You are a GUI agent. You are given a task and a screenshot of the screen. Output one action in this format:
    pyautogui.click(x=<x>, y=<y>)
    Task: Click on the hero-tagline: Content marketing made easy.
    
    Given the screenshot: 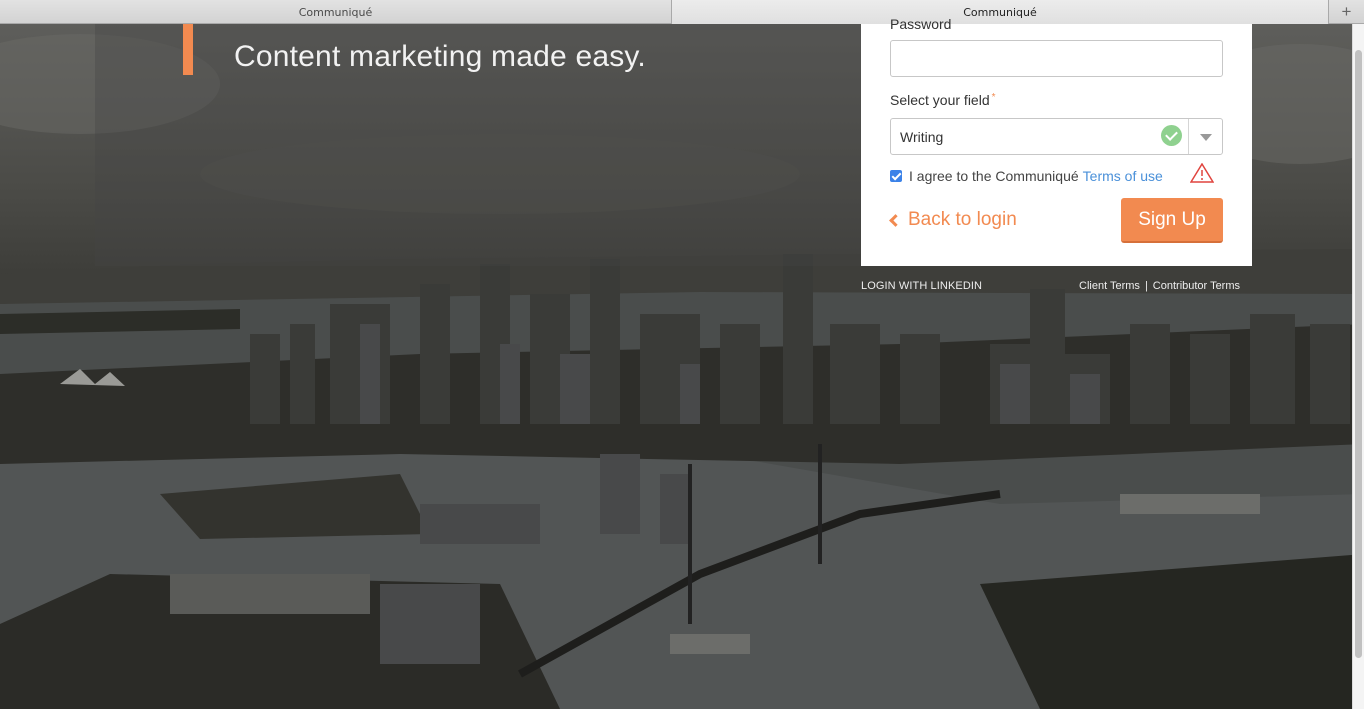 What is the action you would take?
    pyautogui.click(x=440, y=56)
    